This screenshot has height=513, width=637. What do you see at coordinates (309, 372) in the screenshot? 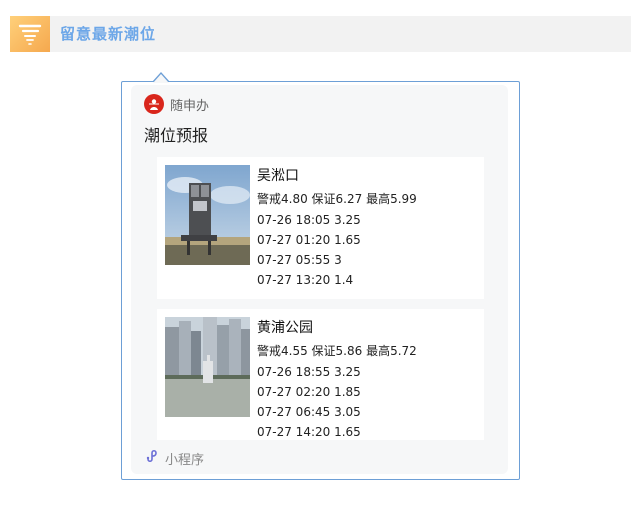
I see `tide-forecast-row: 07-26 18:55 3.25` at bounding box center [309, 372].